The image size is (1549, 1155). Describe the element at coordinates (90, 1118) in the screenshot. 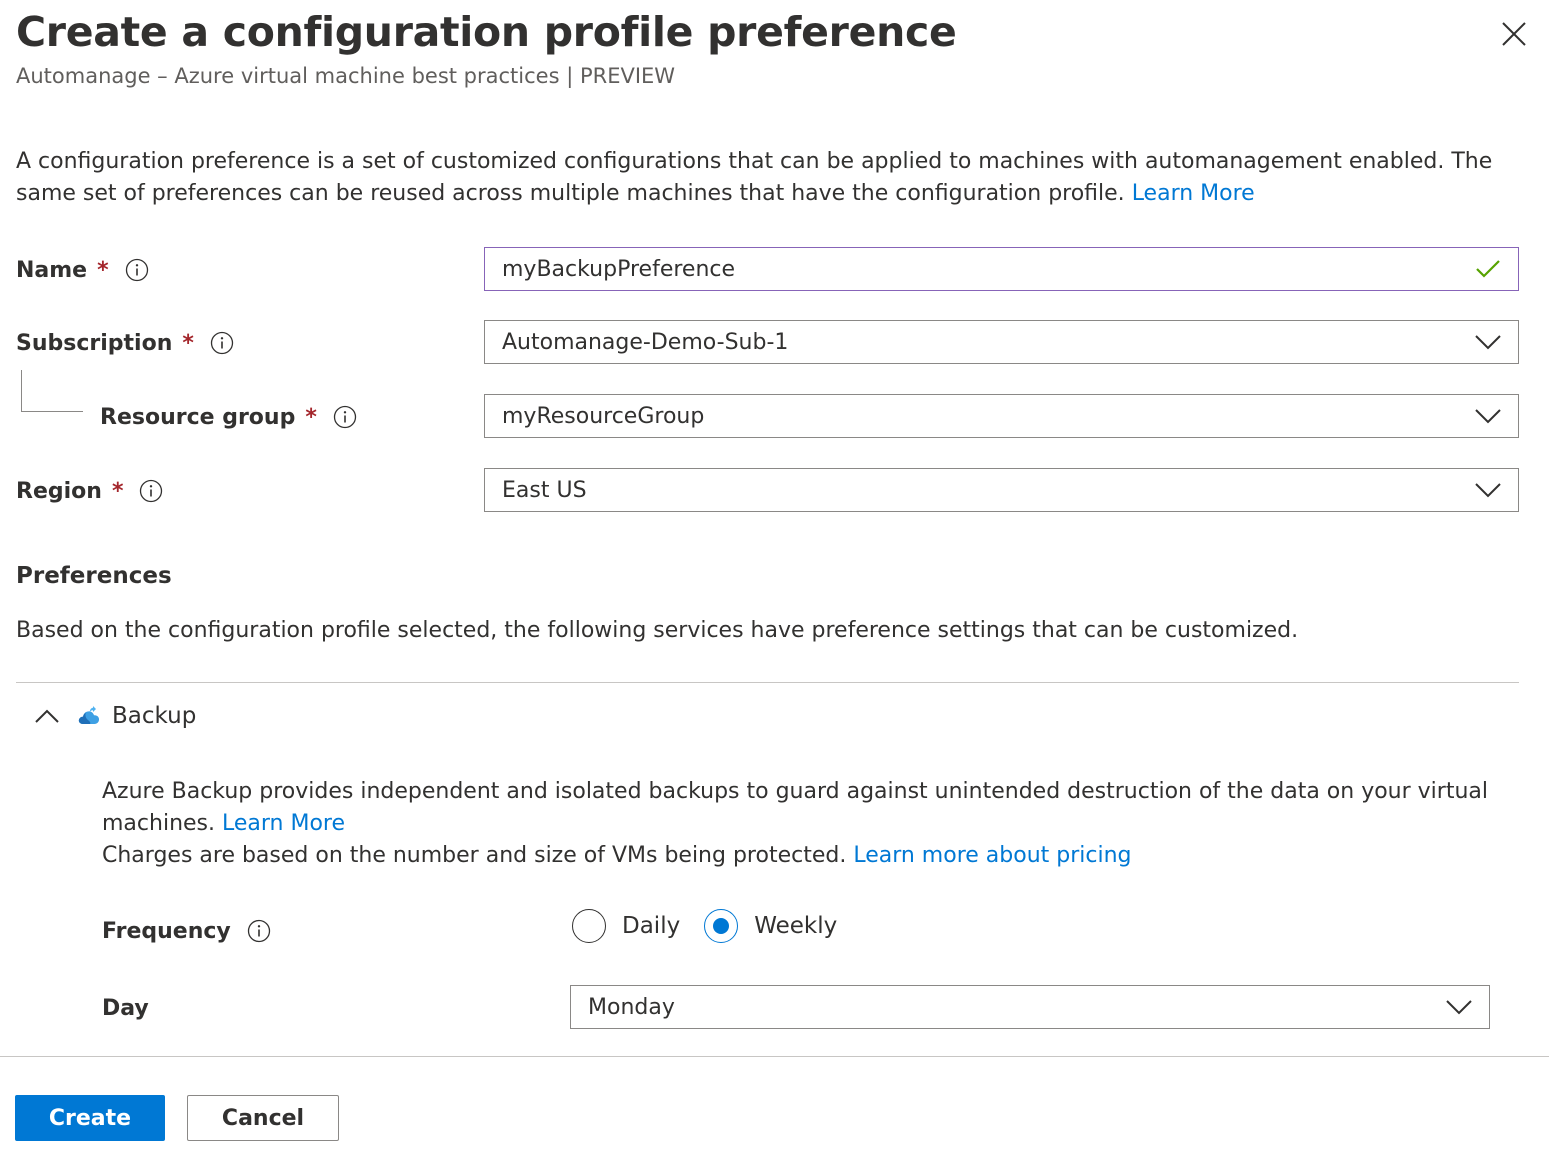

I see `create-button: Create` at that location.